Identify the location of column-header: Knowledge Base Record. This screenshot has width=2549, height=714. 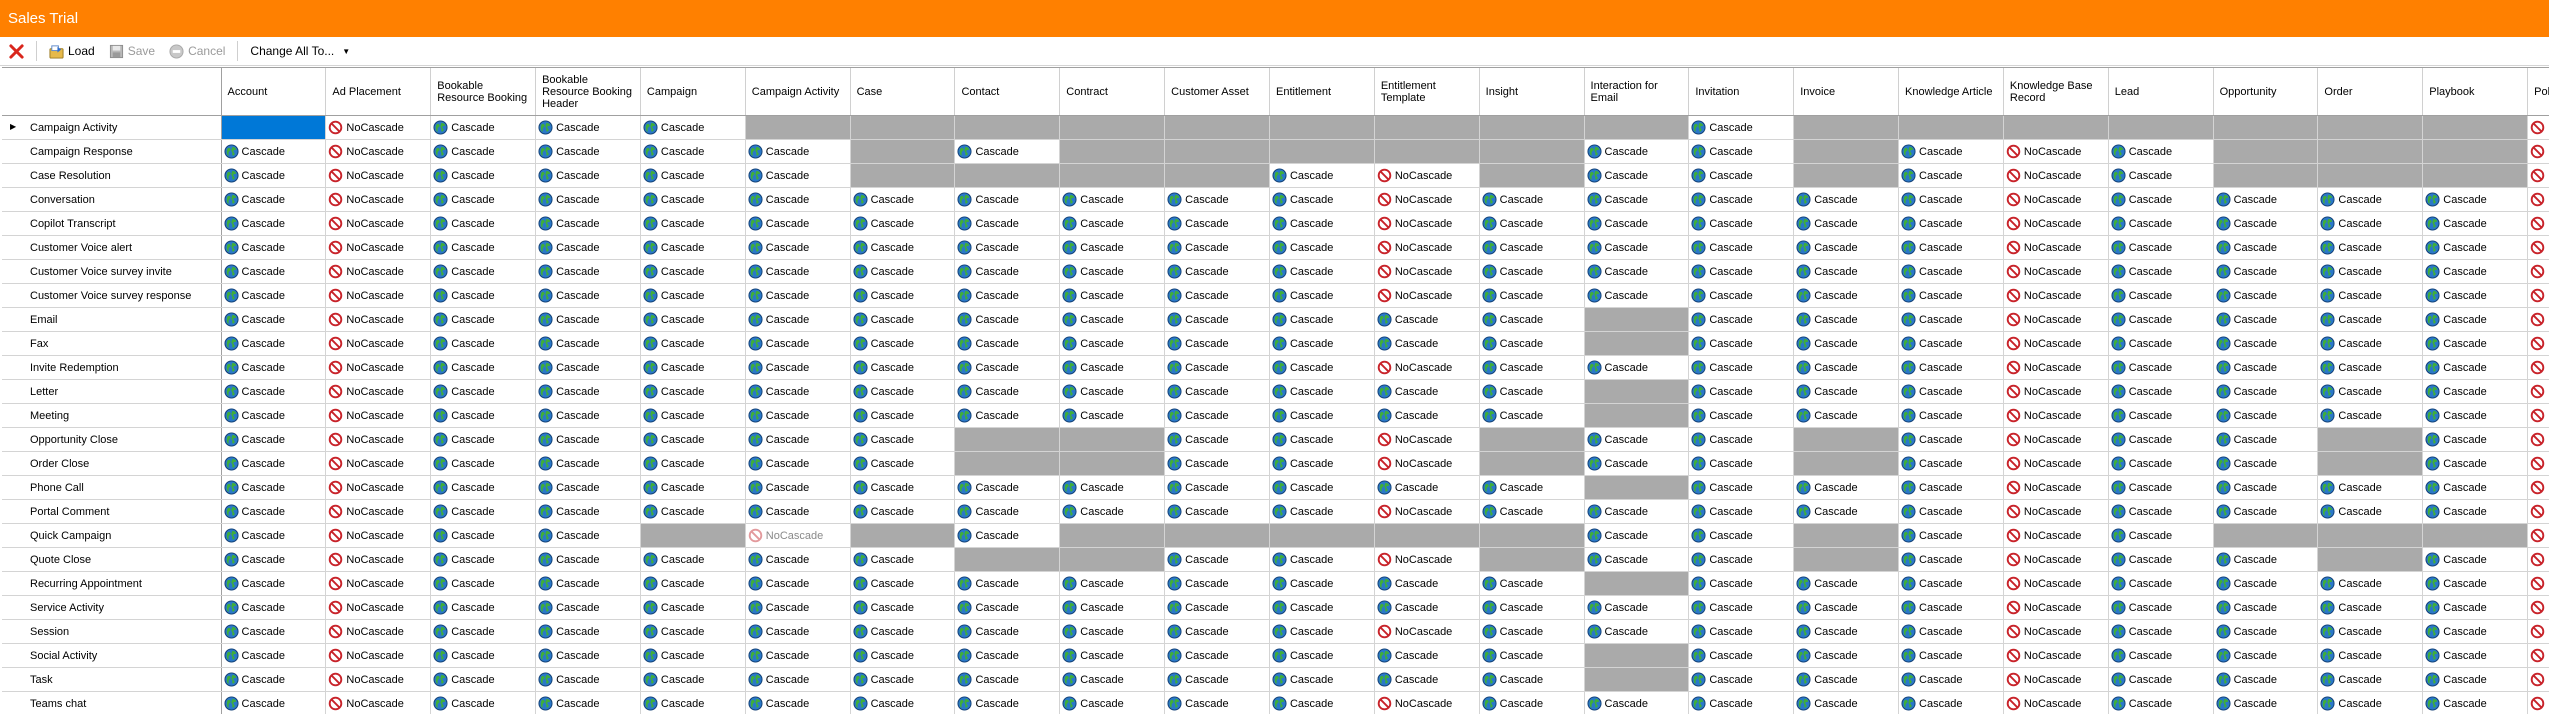
(2055, 92).